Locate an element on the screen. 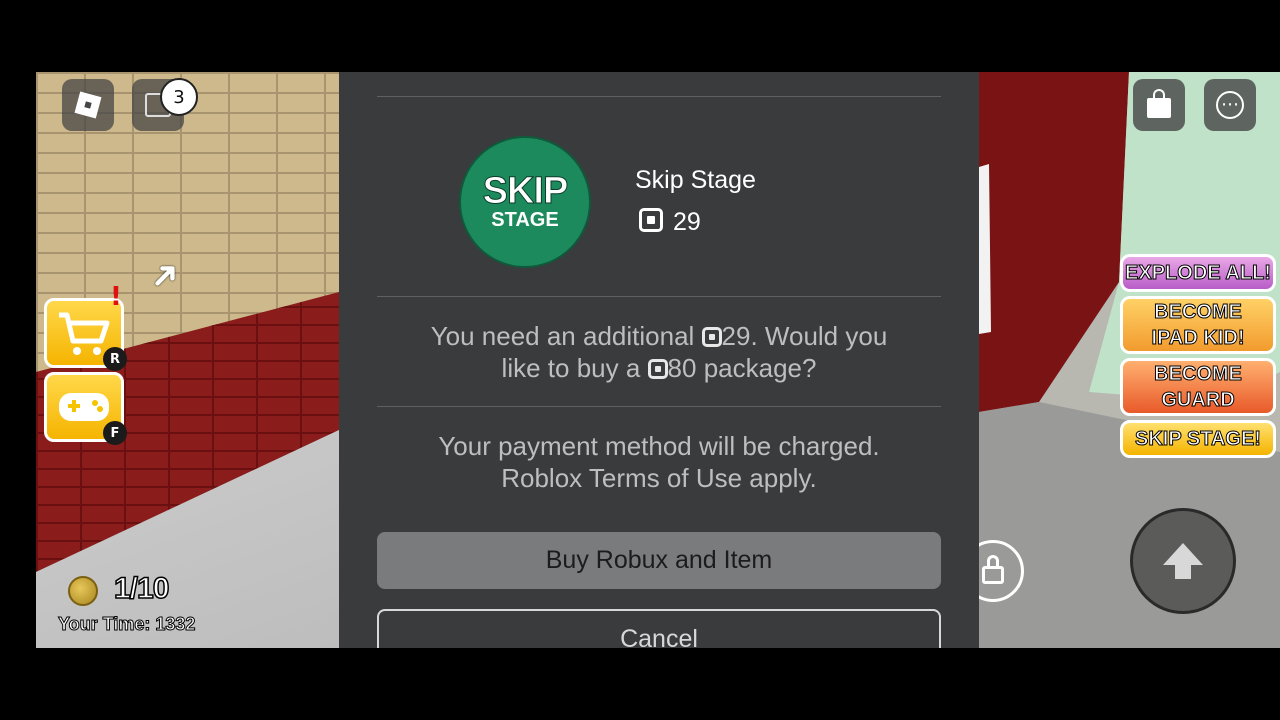  roblox-logo-icon is located at coordinates (88, 105).